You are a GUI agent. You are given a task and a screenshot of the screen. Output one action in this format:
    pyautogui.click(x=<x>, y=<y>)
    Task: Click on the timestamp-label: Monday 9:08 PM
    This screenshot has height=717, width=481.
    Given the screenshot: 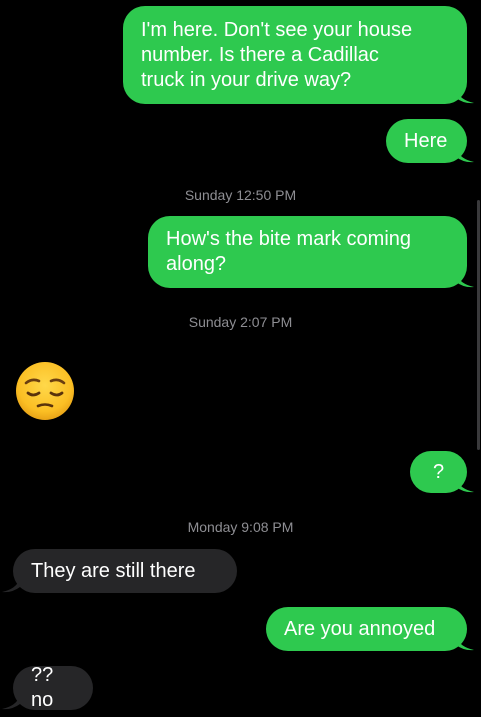 What is the action you would take?
    pyautogui.click(x=240, y=527)
    